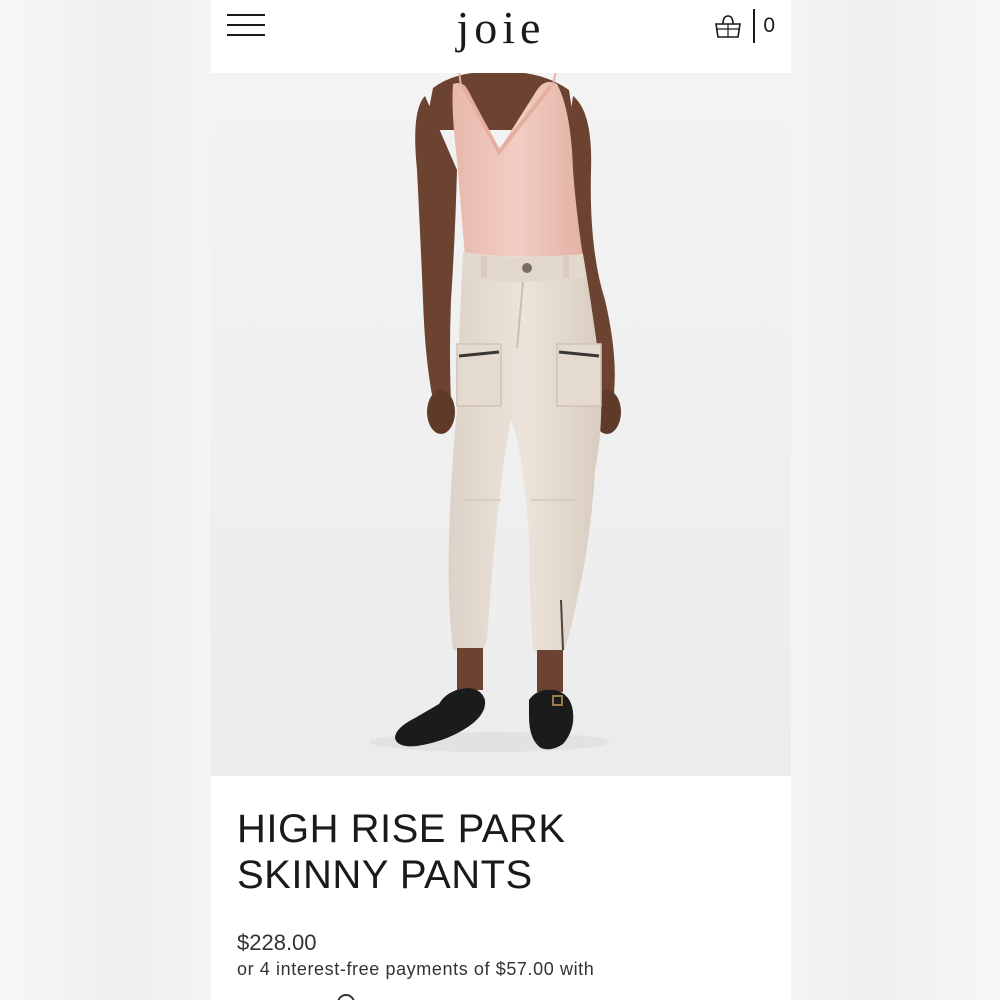 The width and height of the screenshot is (1000, 1000). I want to click on shopping-bag-icon, so click(728, 26).